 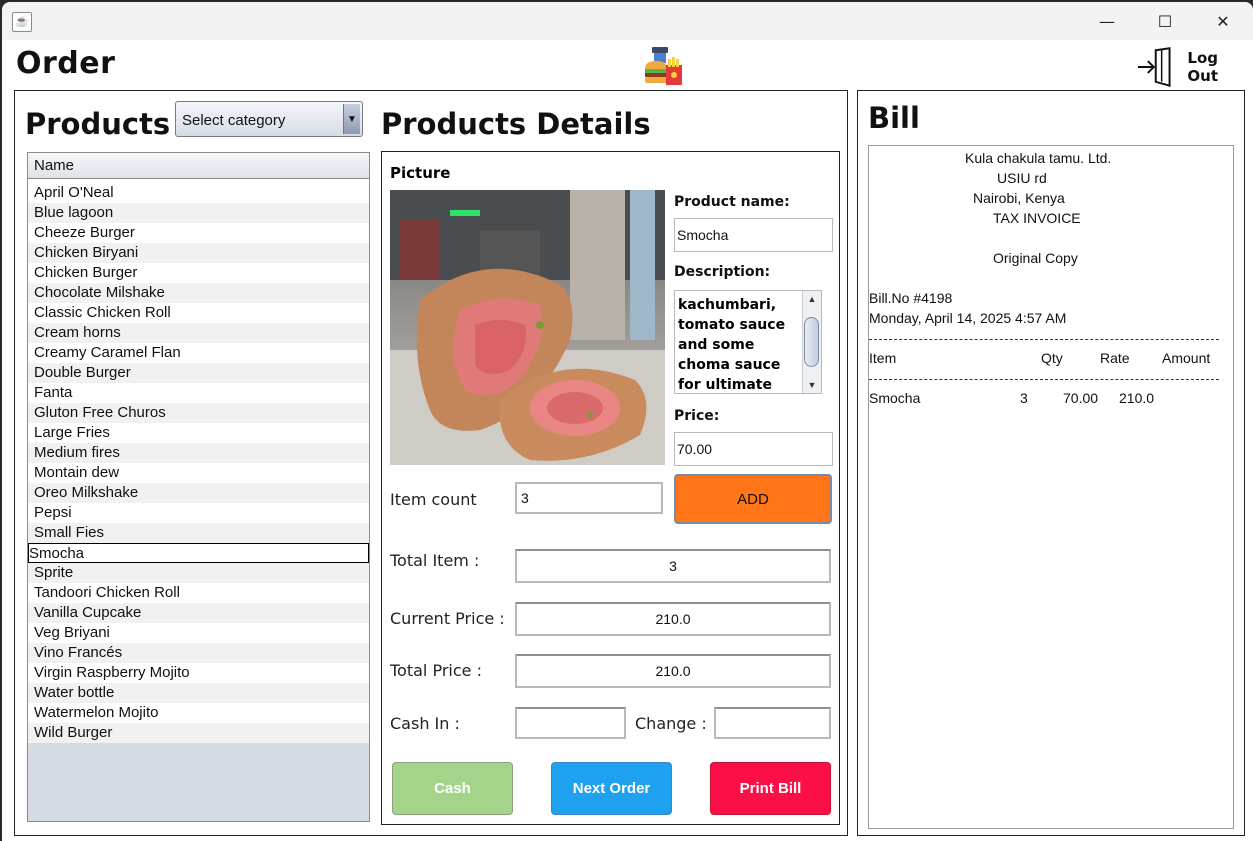 I want to click on bill-row-qty: 3, so click(x=1024, y=398).